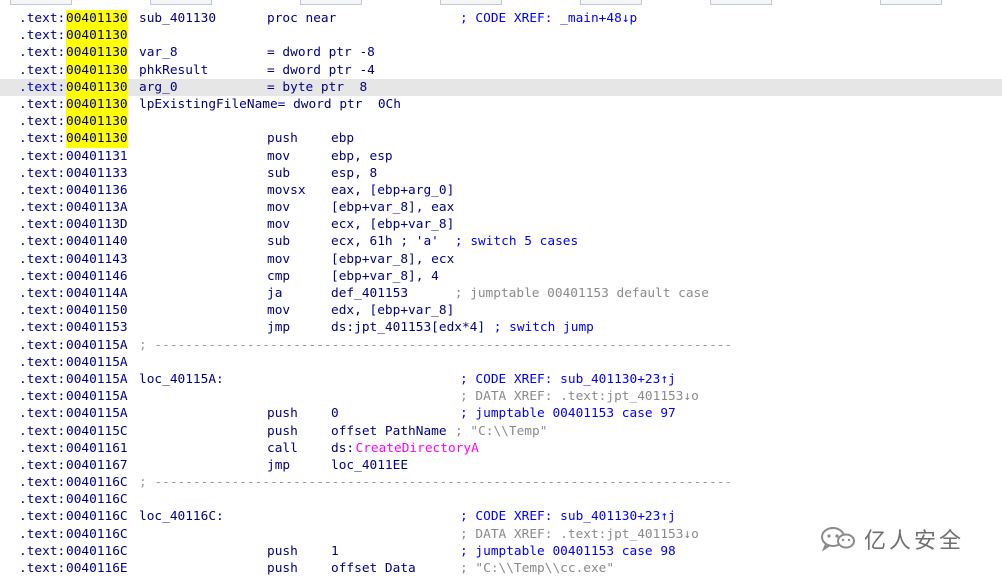  I want to click on listing-line: .text: 0040113D mov ecx, [ebp+var_8], so click(501, 224).